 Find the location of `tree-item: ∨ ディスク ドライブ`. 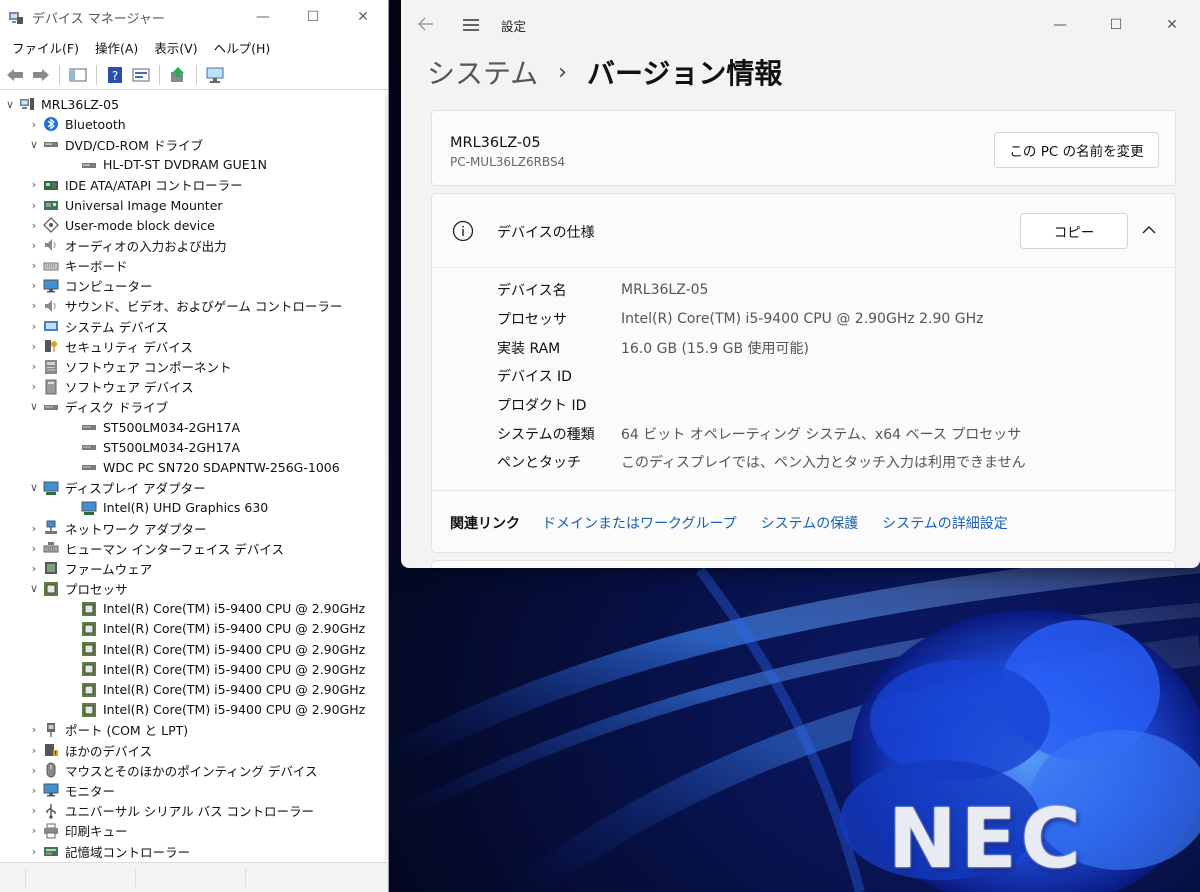

tree-item: ∨ ディスク ドライブ is located at coordinates (194, 407).